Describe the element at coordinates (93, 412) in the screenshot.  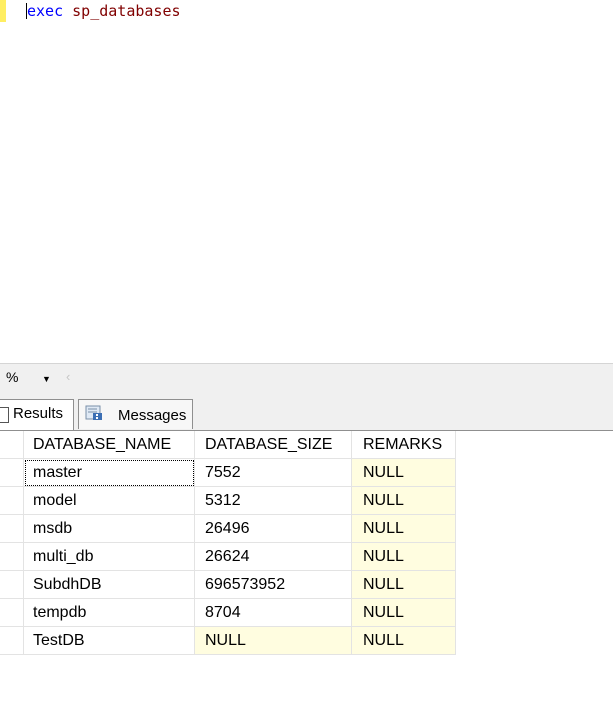
I see `messages-icon` at that location.